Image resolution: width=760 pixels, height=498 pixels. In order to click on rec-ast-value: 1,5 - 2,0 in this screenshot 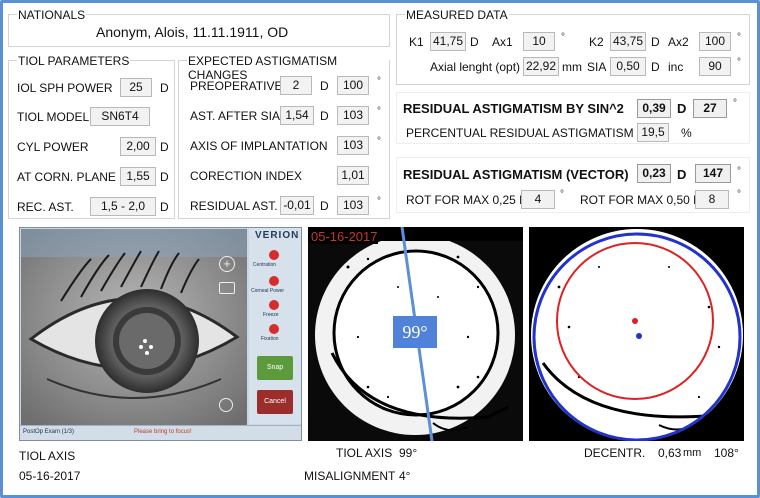, I will do `click(123, 206)`.